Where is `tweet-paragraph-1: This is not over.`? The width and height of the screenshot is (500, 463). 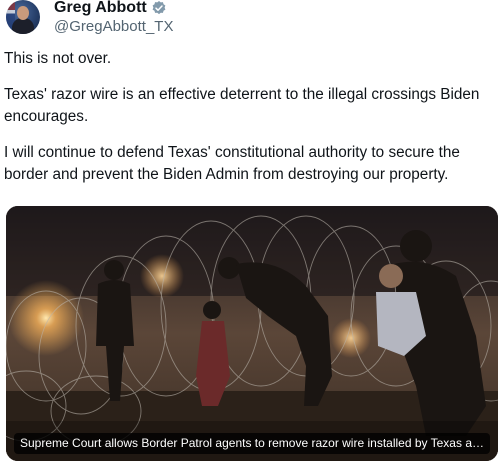
tweet-paragraph-1: This is not over. is located at coordinates (58, 58).